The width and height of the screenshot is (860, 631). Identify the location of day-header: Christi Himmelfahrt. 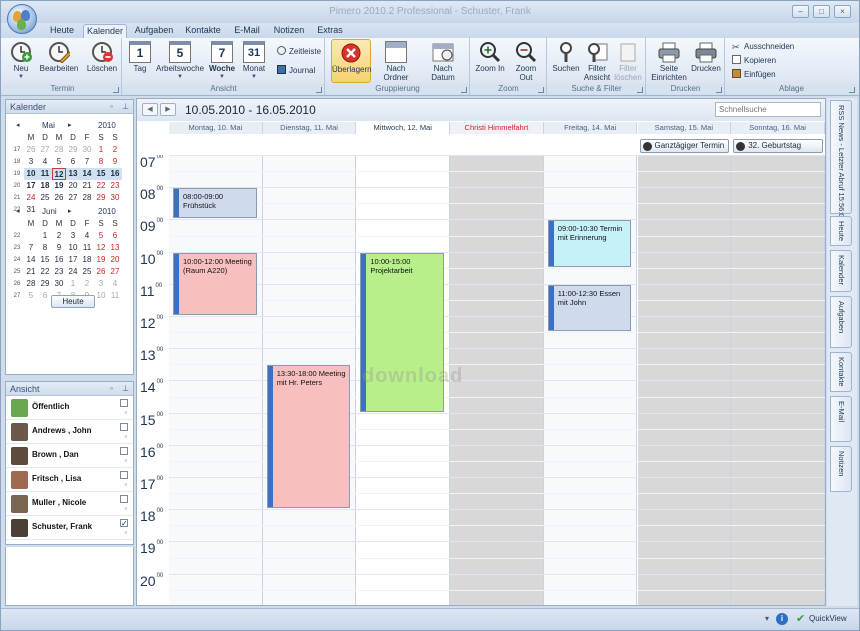
(497, 128).